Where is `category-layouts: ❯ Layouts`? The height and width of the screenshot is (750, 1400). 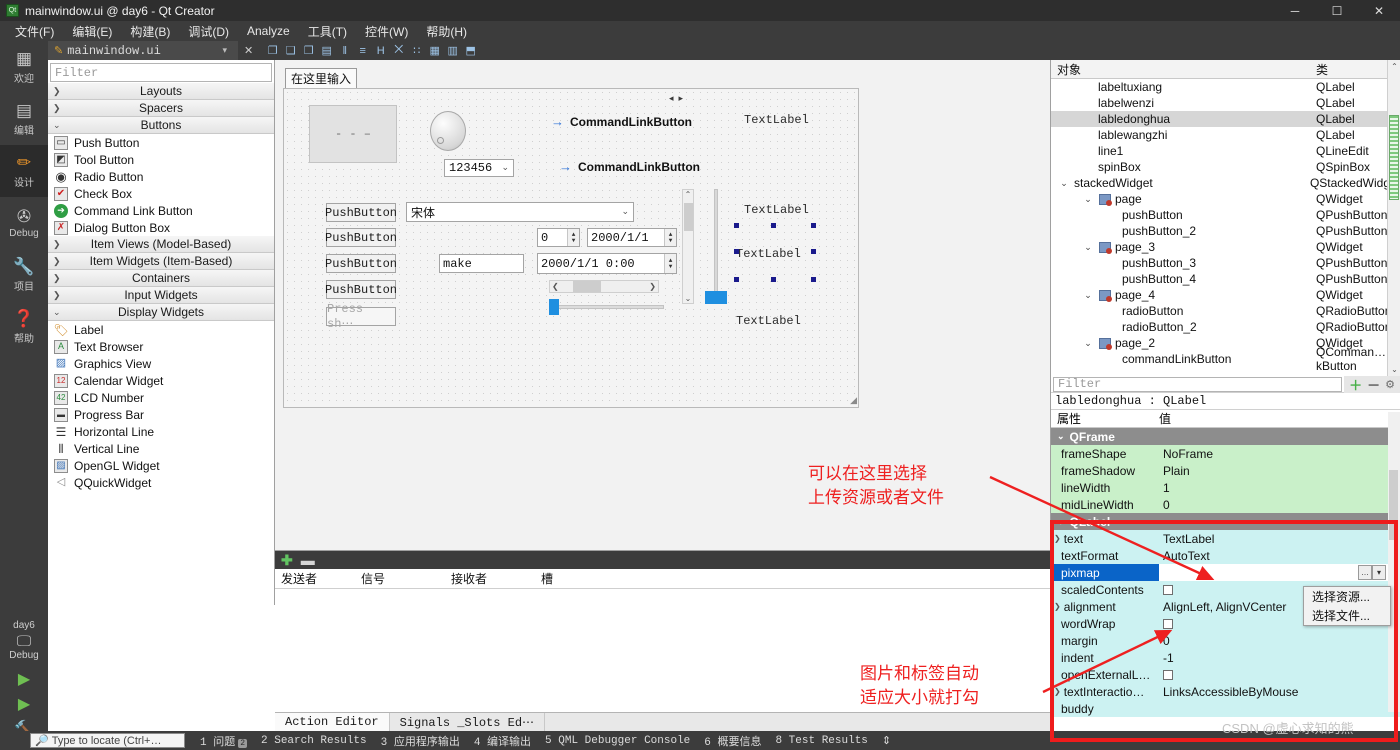
category-layouts: ❯ Layouts is located at coordinates (161, 91).